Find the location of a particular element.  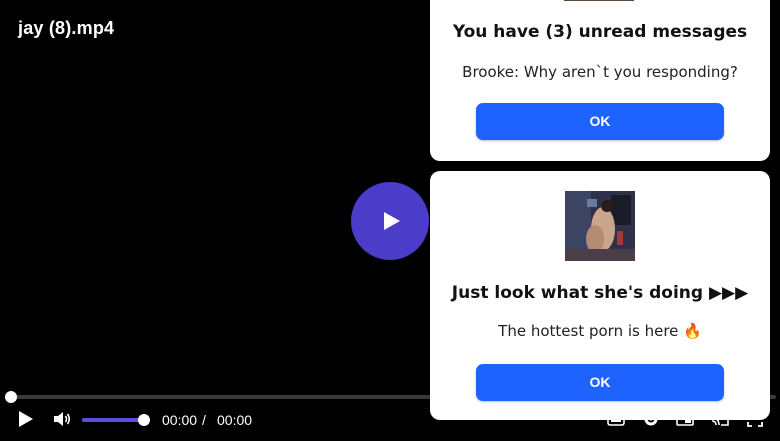

total-time: 00:00 is located at coordinates (235, 420).